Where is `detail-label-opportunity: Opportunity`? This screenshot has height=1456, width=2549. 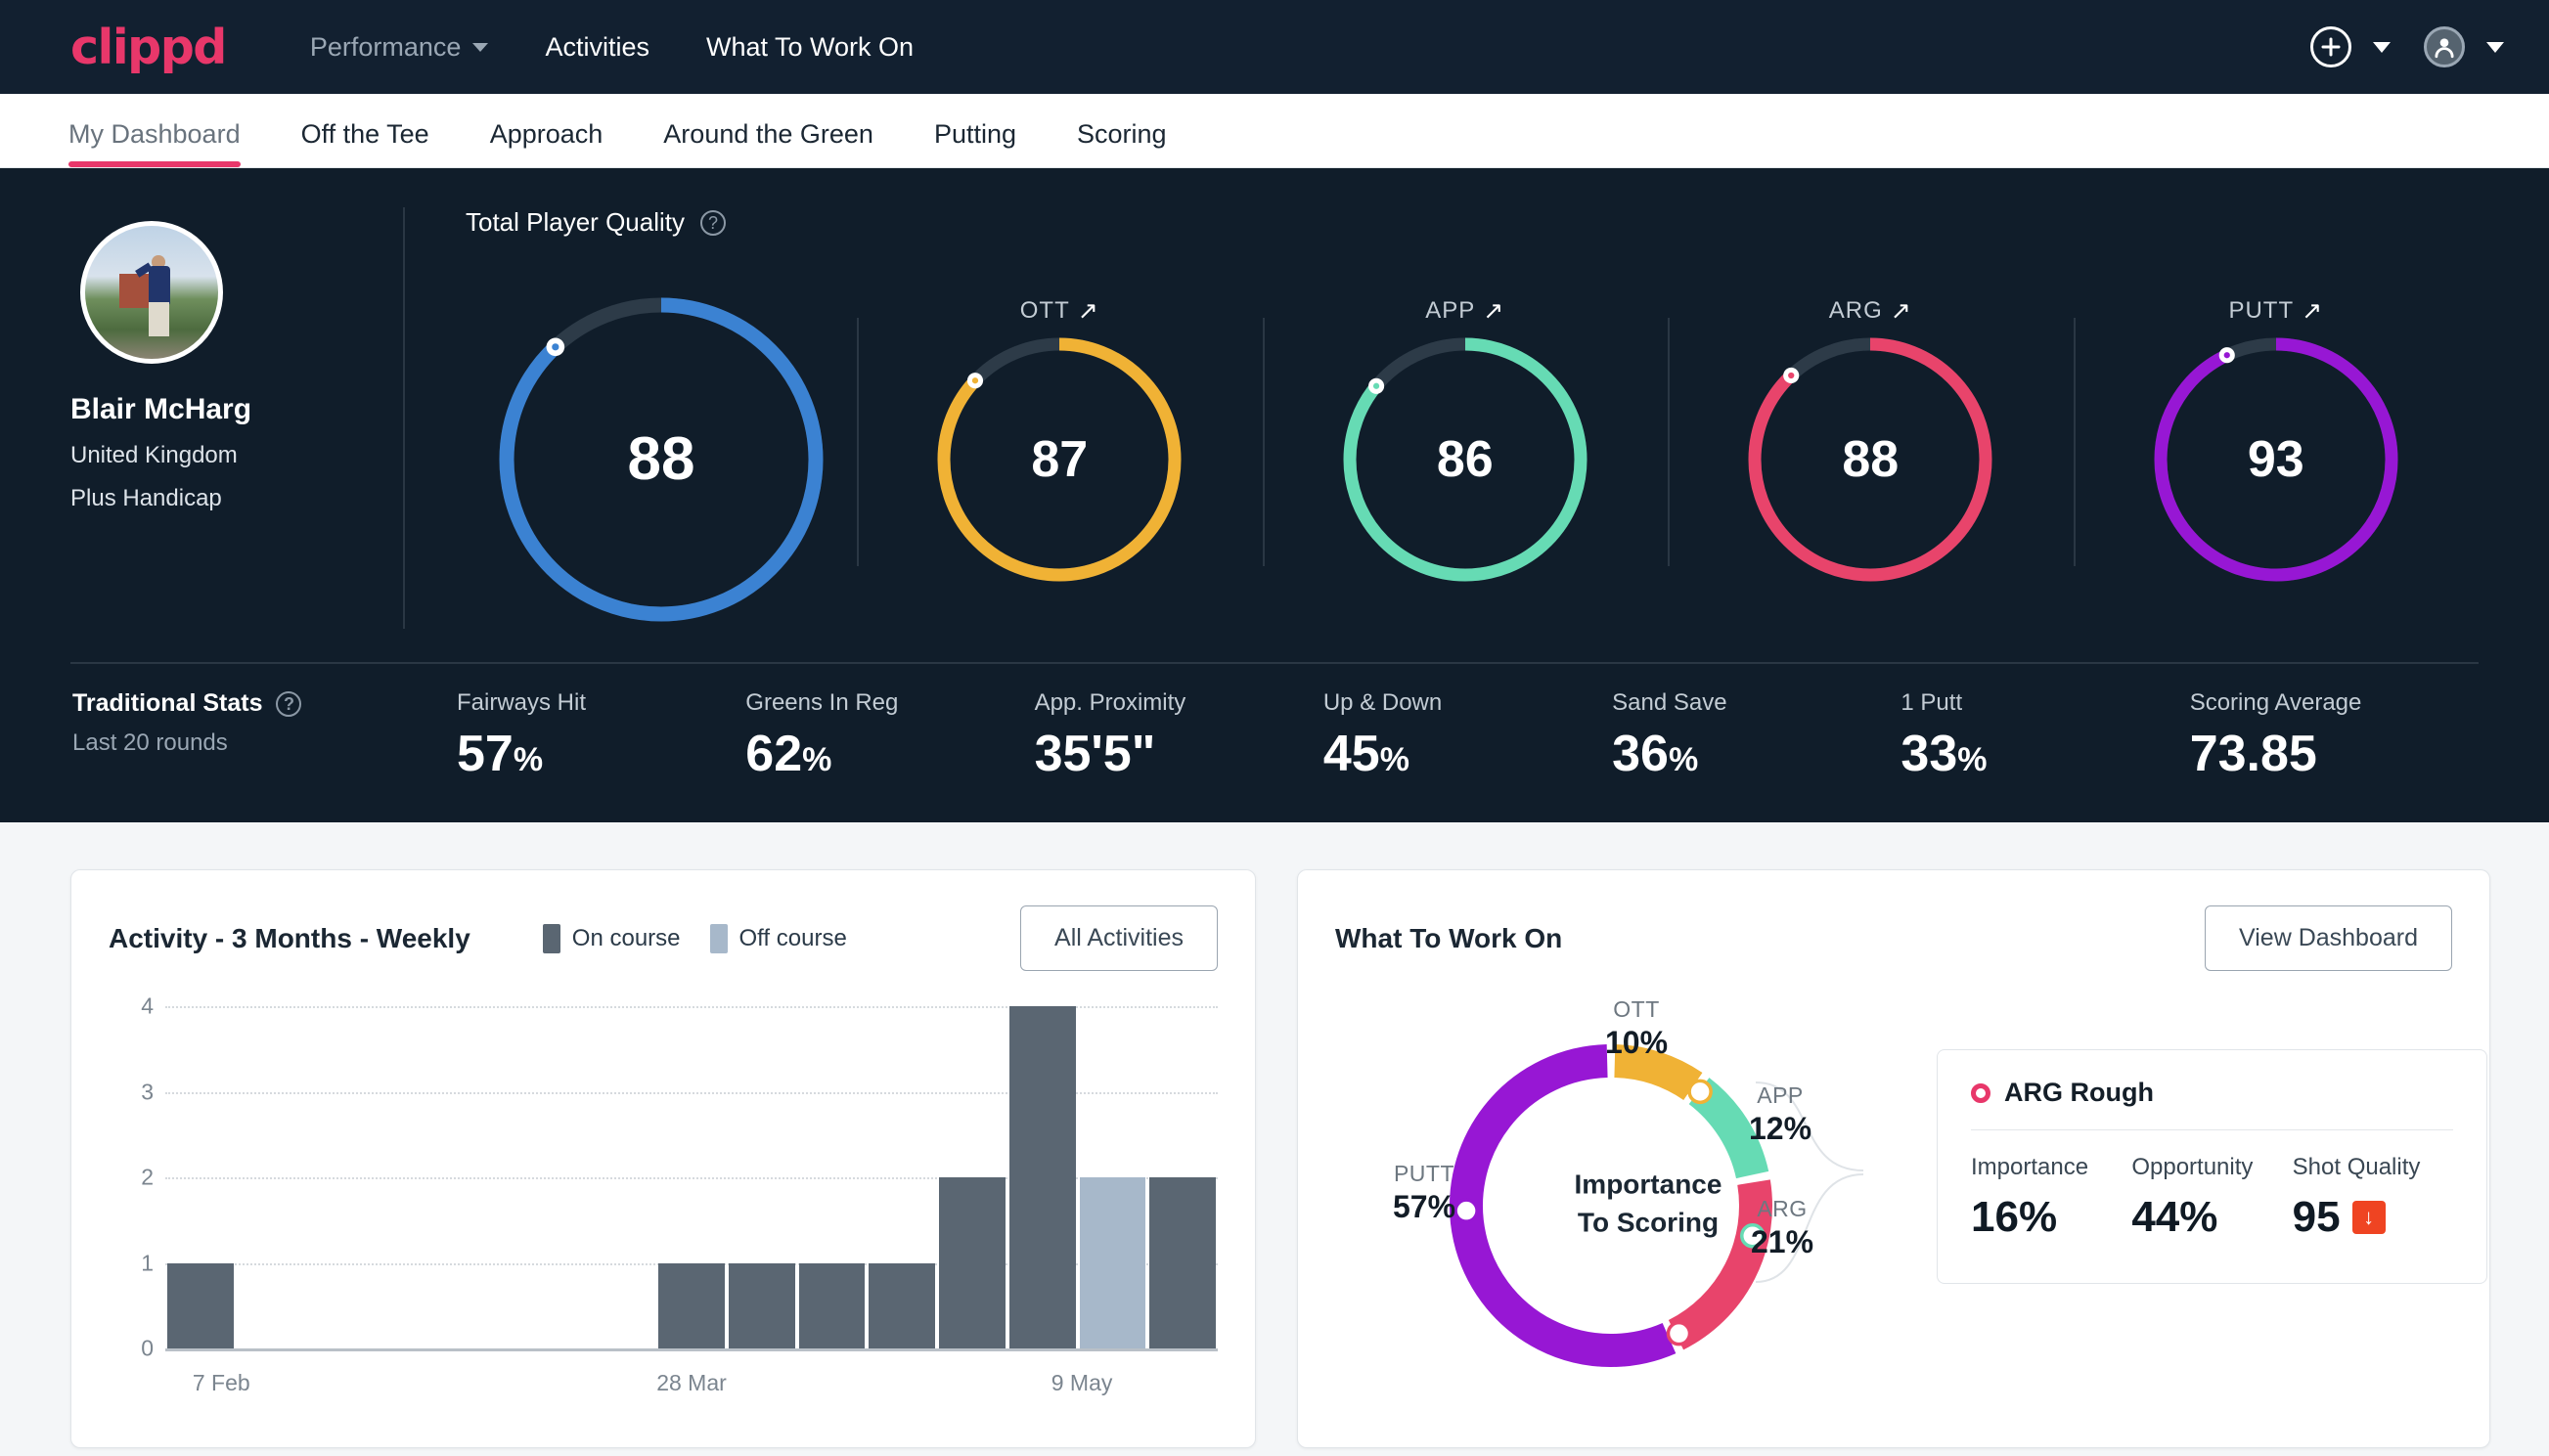 detail-label-opportunity: Opportunity is located at coordinates (2193, 1167).